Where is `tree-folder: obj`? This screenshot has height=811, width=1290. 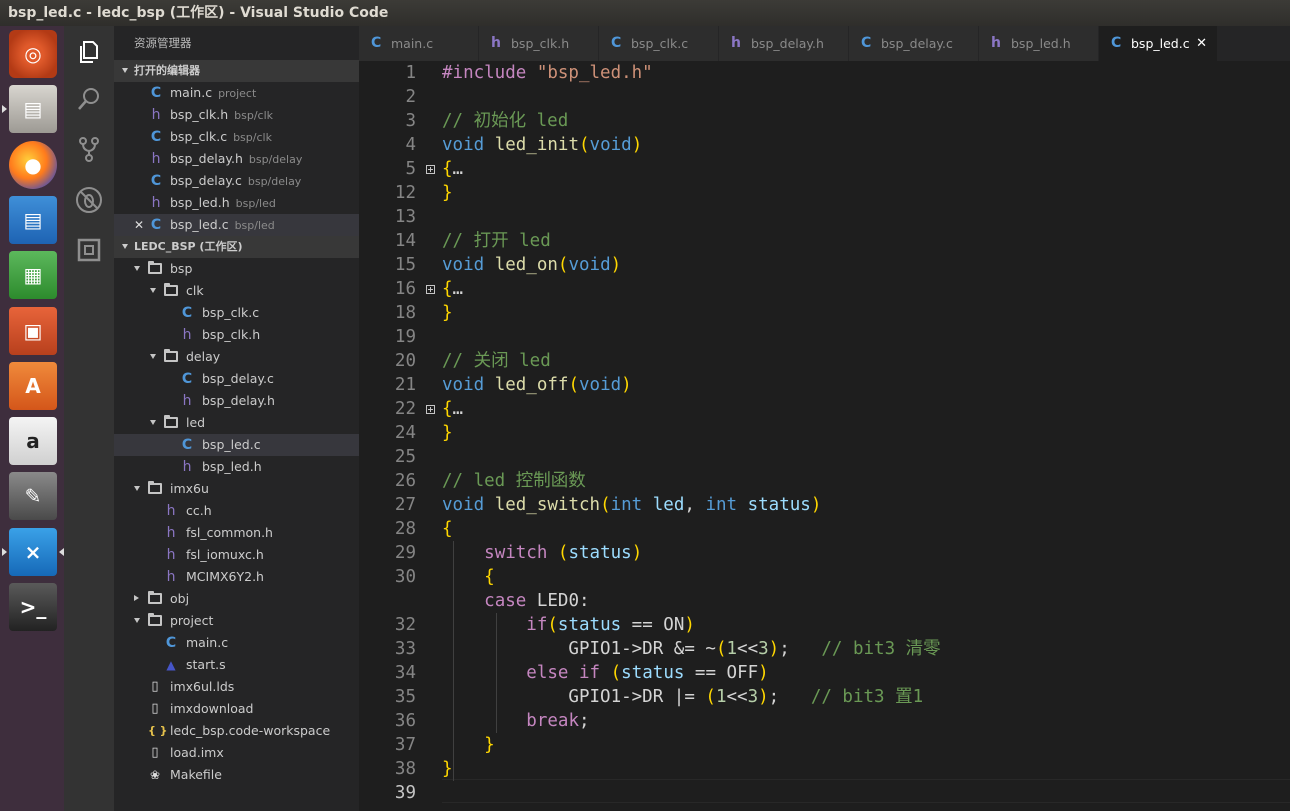
tree-folder: obj is located at coordinates (236, 599).